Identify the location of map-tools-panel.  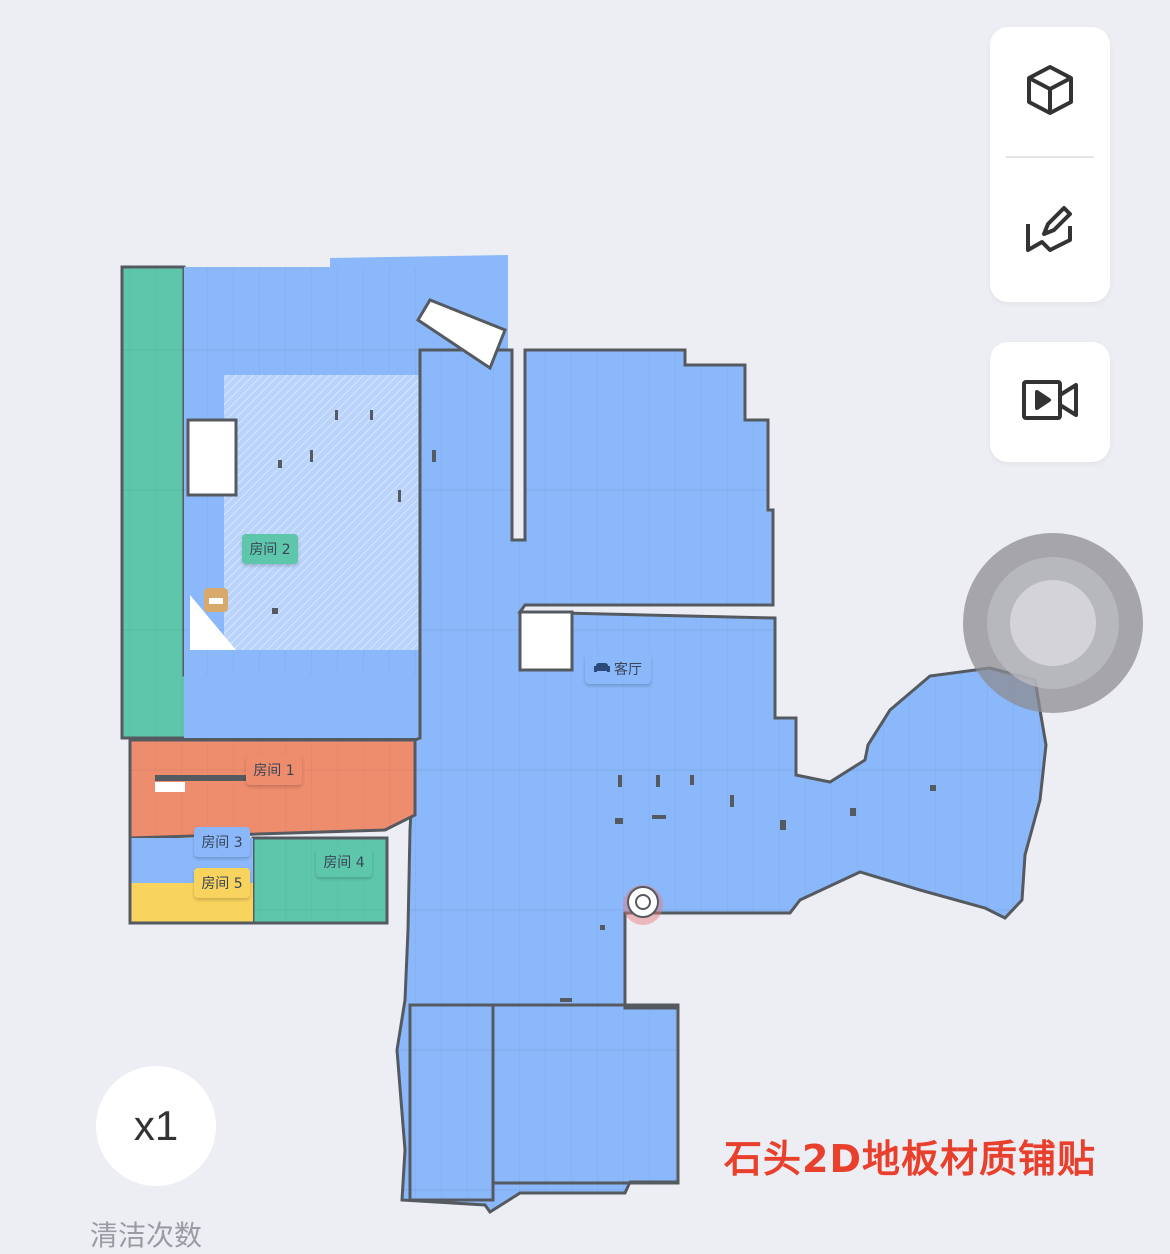
(1050, 164).